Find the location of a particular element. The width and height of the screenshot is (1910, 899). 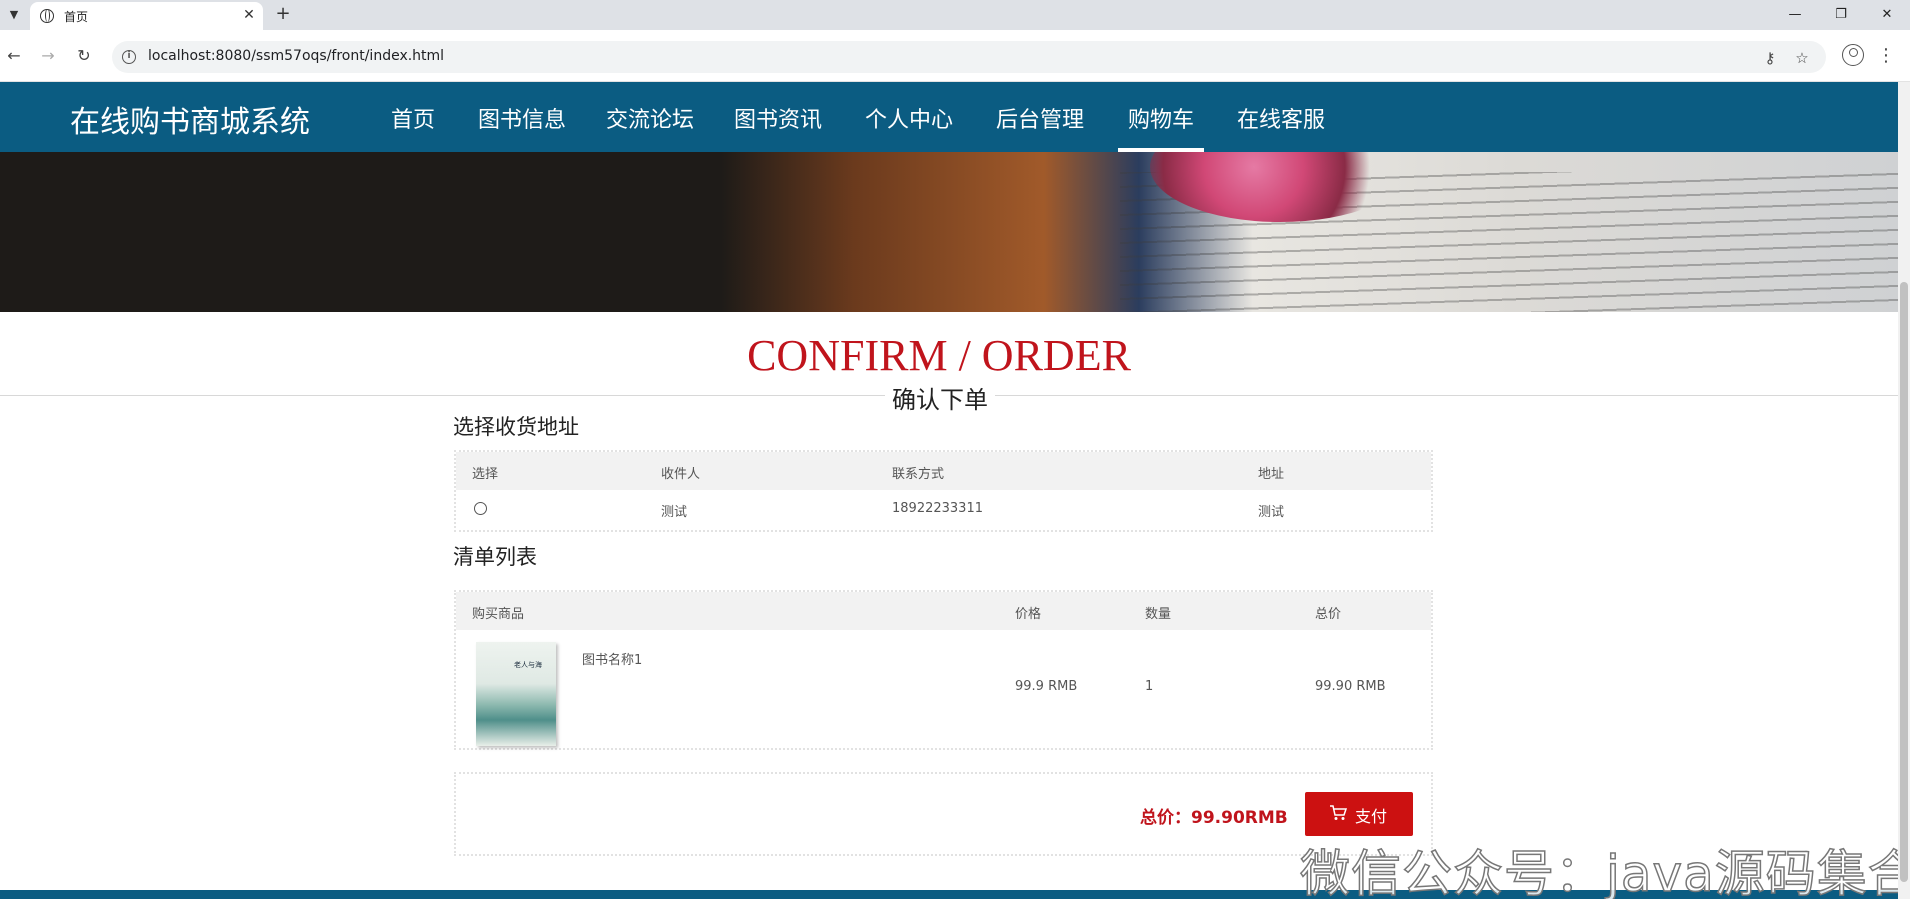

star-icon: ☆ is located at coordinates (1802, 58).